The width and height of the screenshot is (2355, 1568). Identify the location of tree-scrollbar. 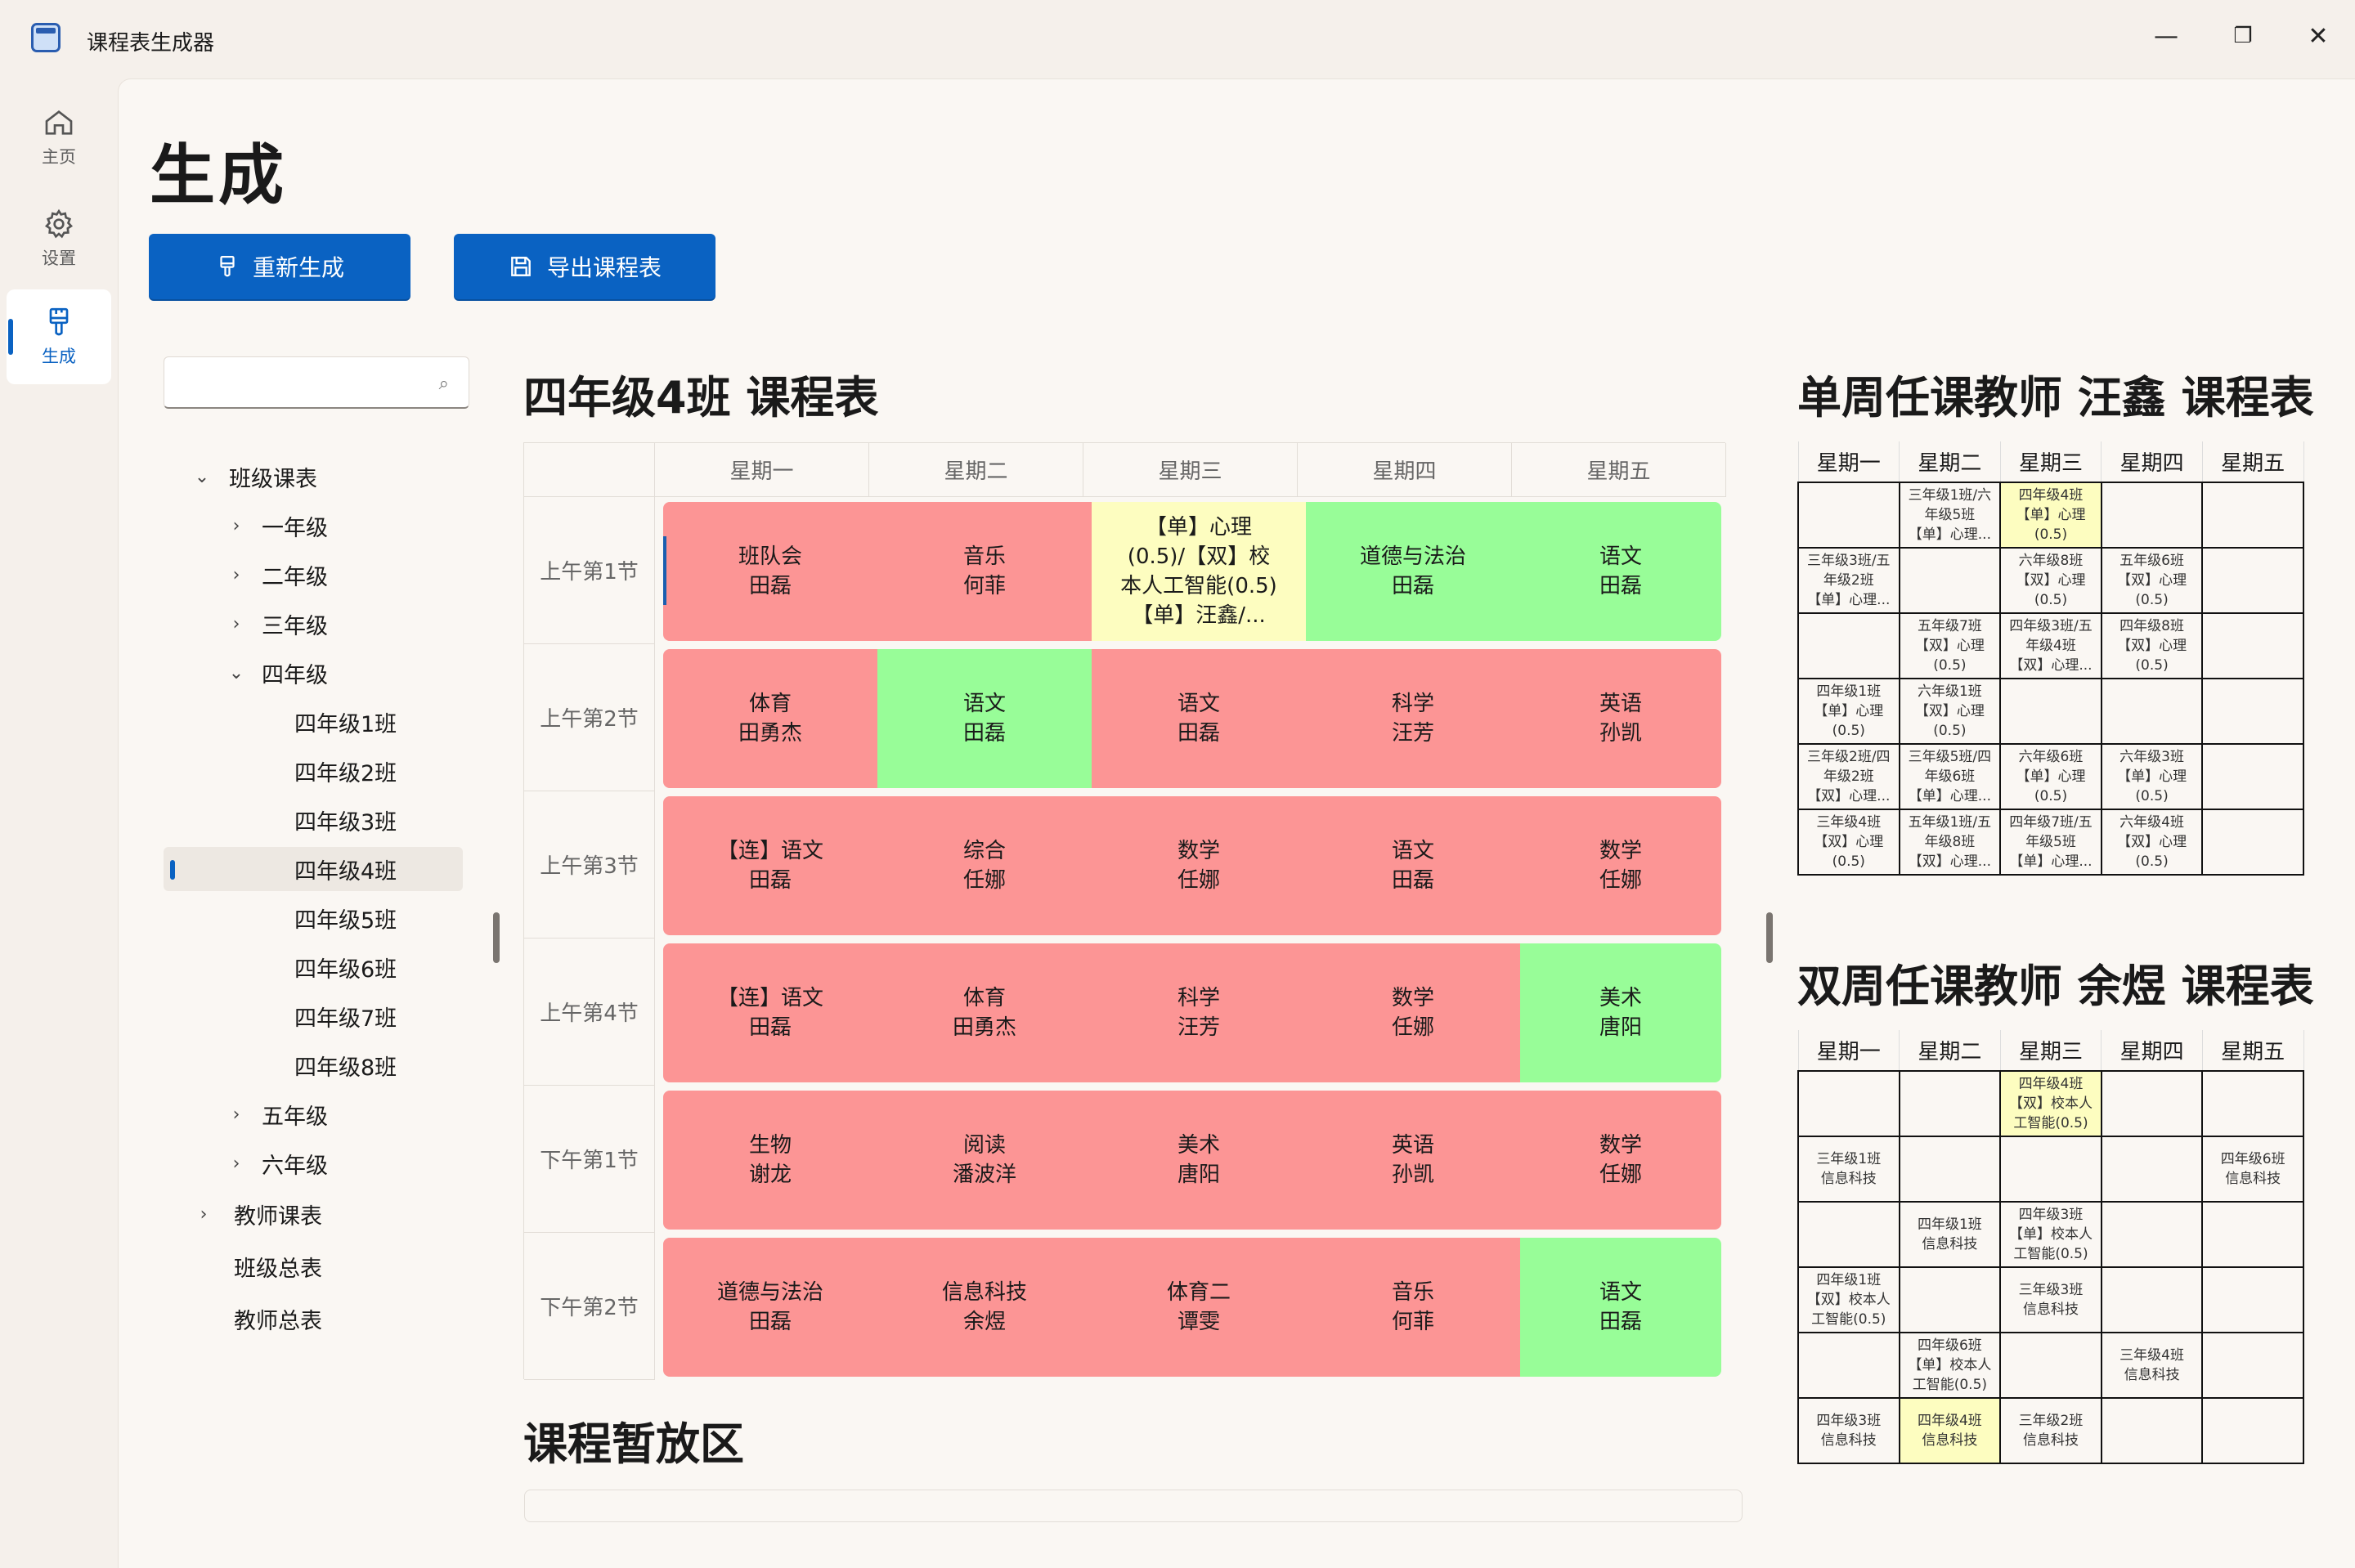
(496, 937).